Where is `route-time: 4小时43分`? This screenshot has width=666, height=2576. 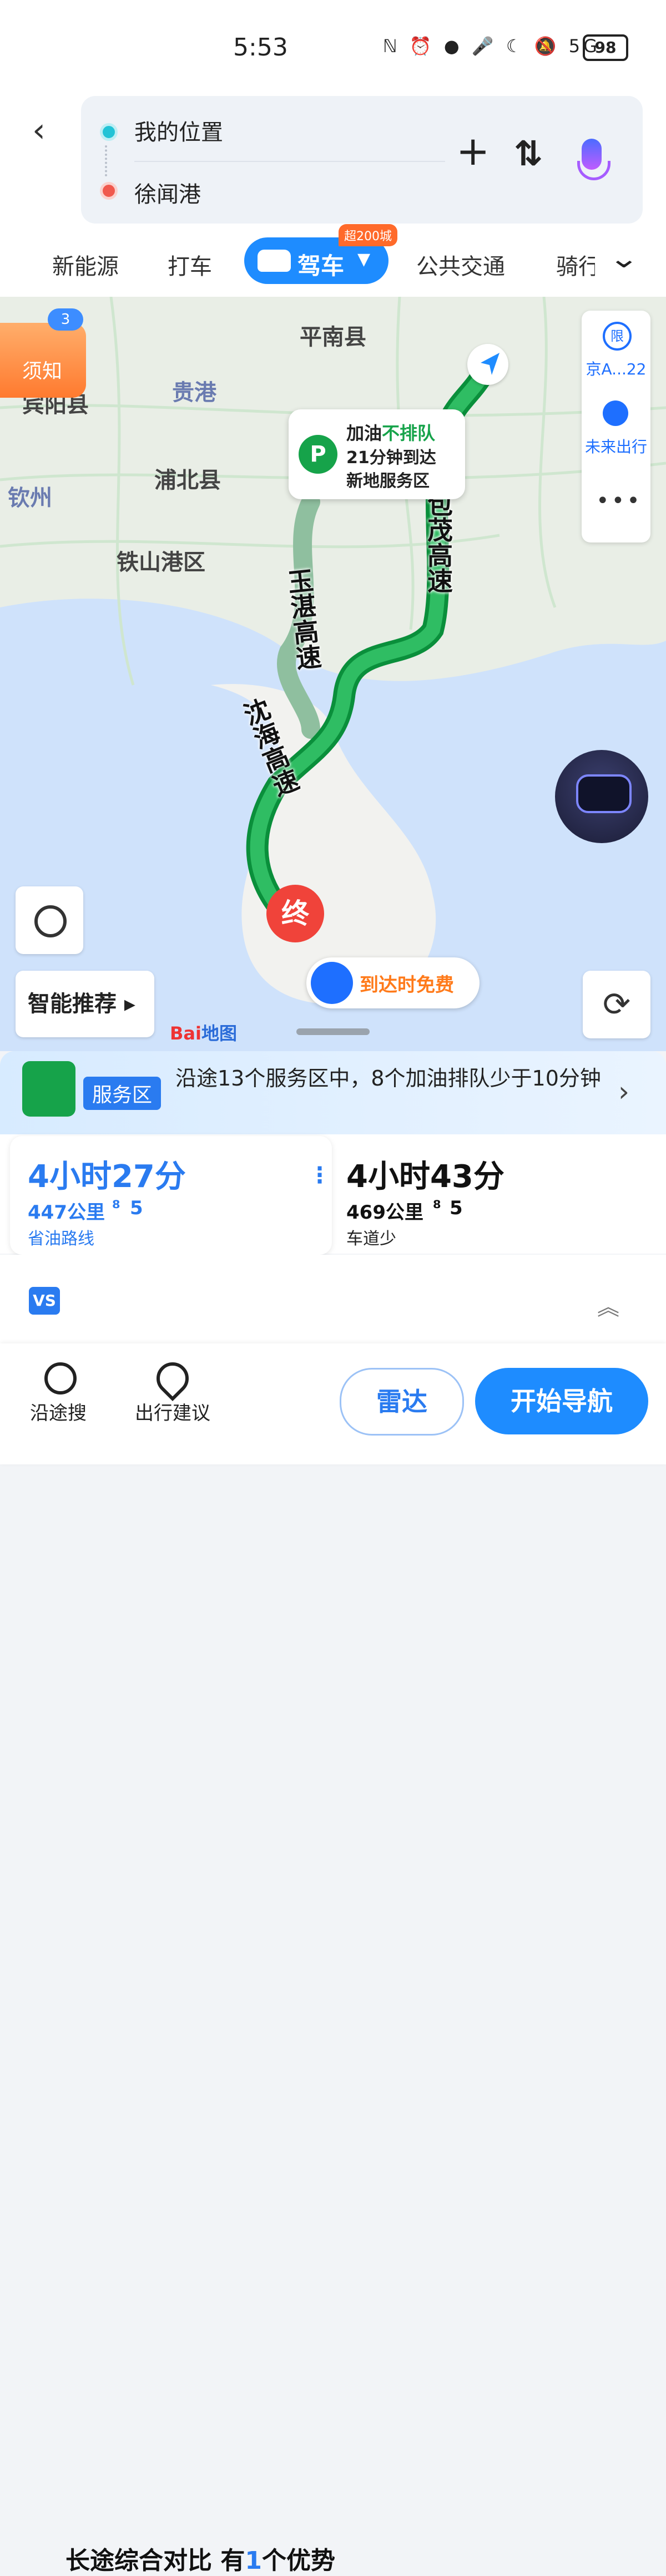 route-time: 4小时43分 is located at coordinates (425, 1177).